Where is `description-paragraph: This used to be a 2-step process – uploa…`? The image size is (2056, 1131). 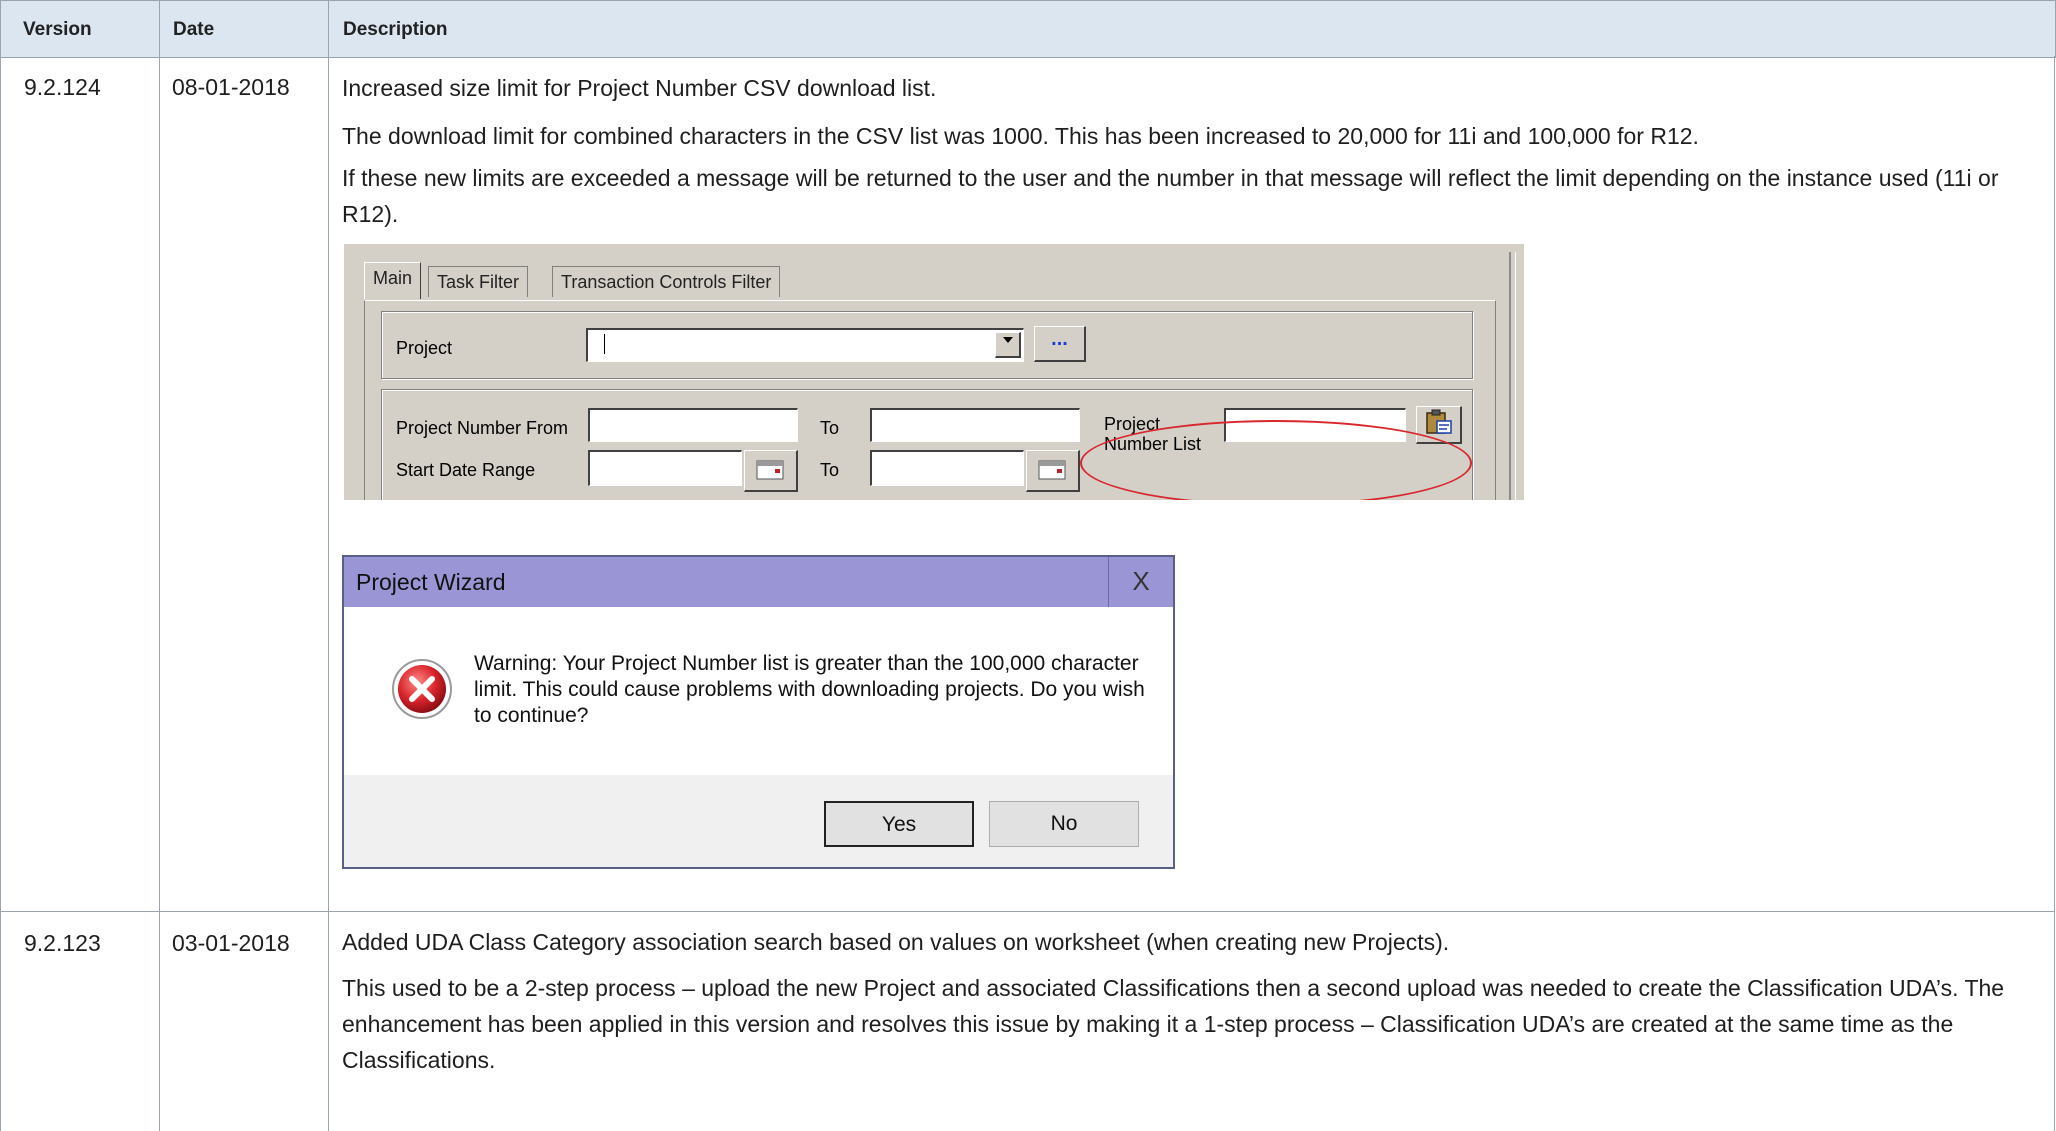 description-paragraph: This used to be a 2-step process – uploa… is located at coordinates (1173, 1024).